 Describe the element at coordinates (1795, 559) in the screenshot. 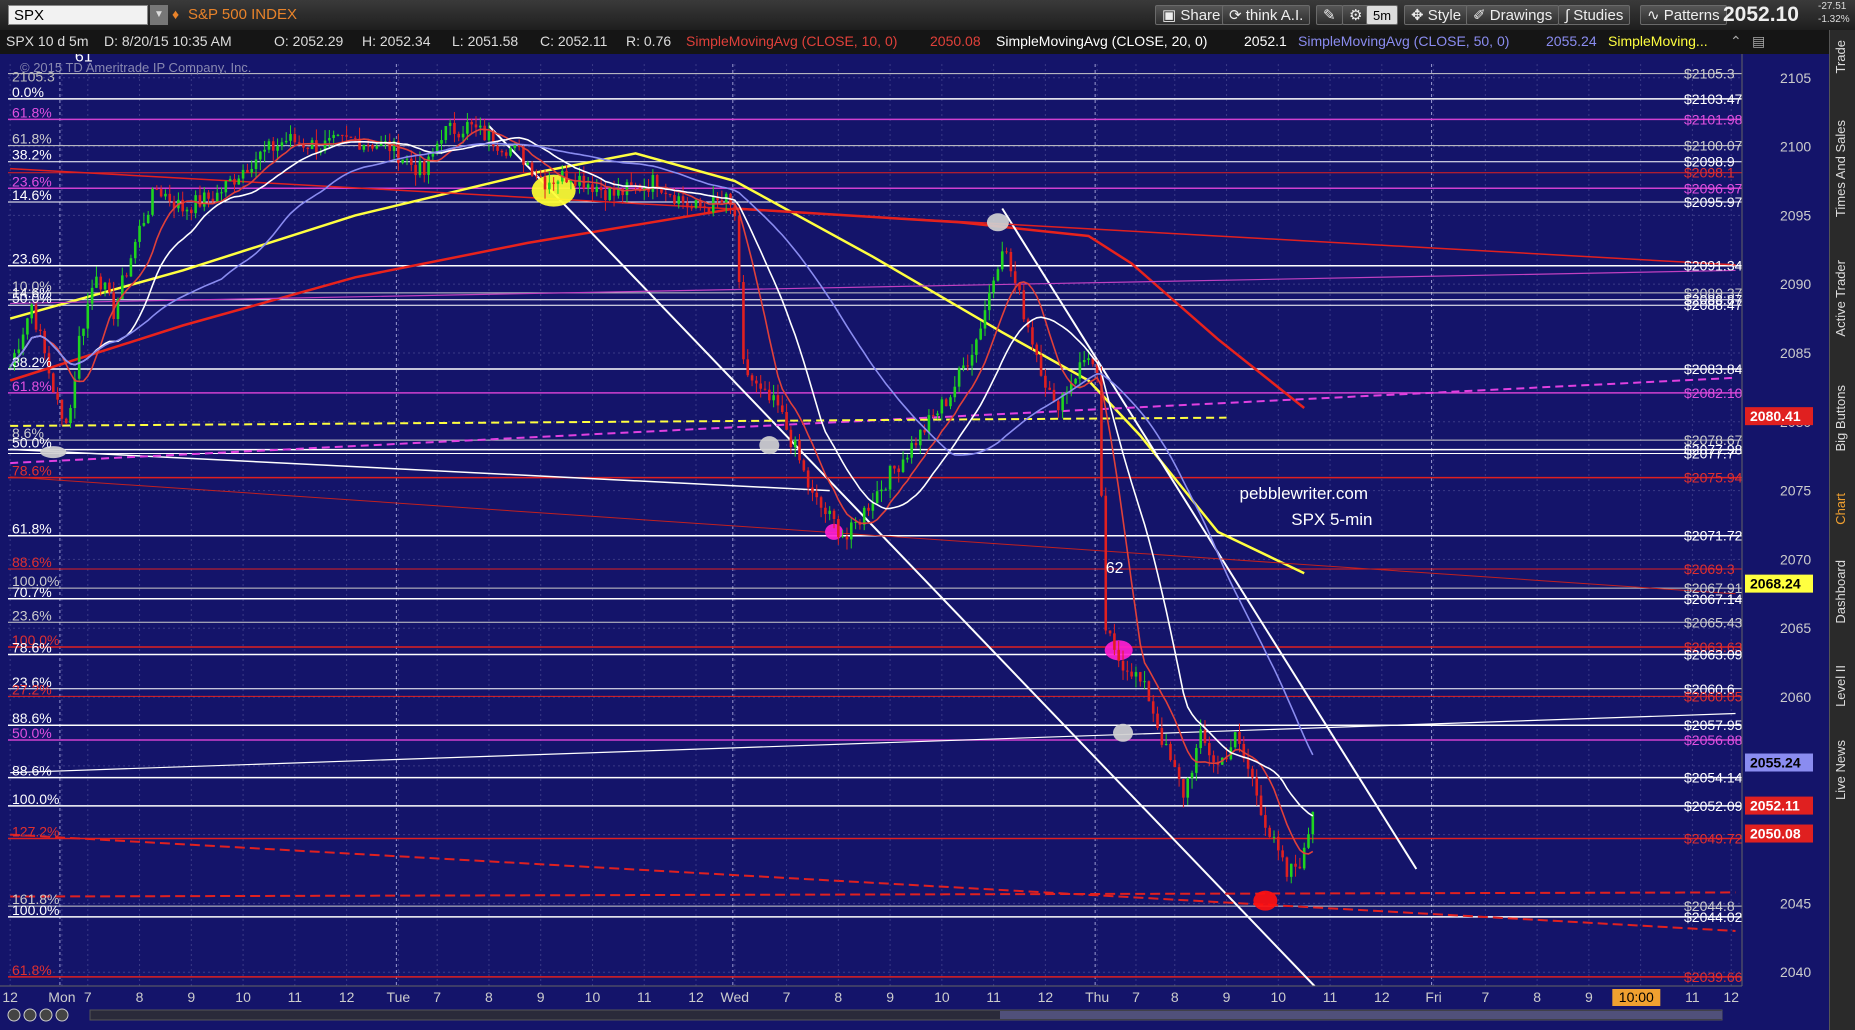

I see `price-tick-label: 2070` at that location.